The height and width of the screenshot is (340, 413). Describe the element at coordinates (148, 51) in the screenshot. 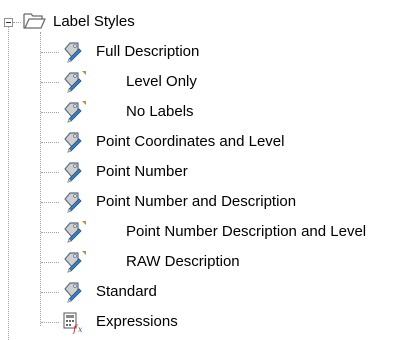

I see `tree-item-label: Full Description` at that location.